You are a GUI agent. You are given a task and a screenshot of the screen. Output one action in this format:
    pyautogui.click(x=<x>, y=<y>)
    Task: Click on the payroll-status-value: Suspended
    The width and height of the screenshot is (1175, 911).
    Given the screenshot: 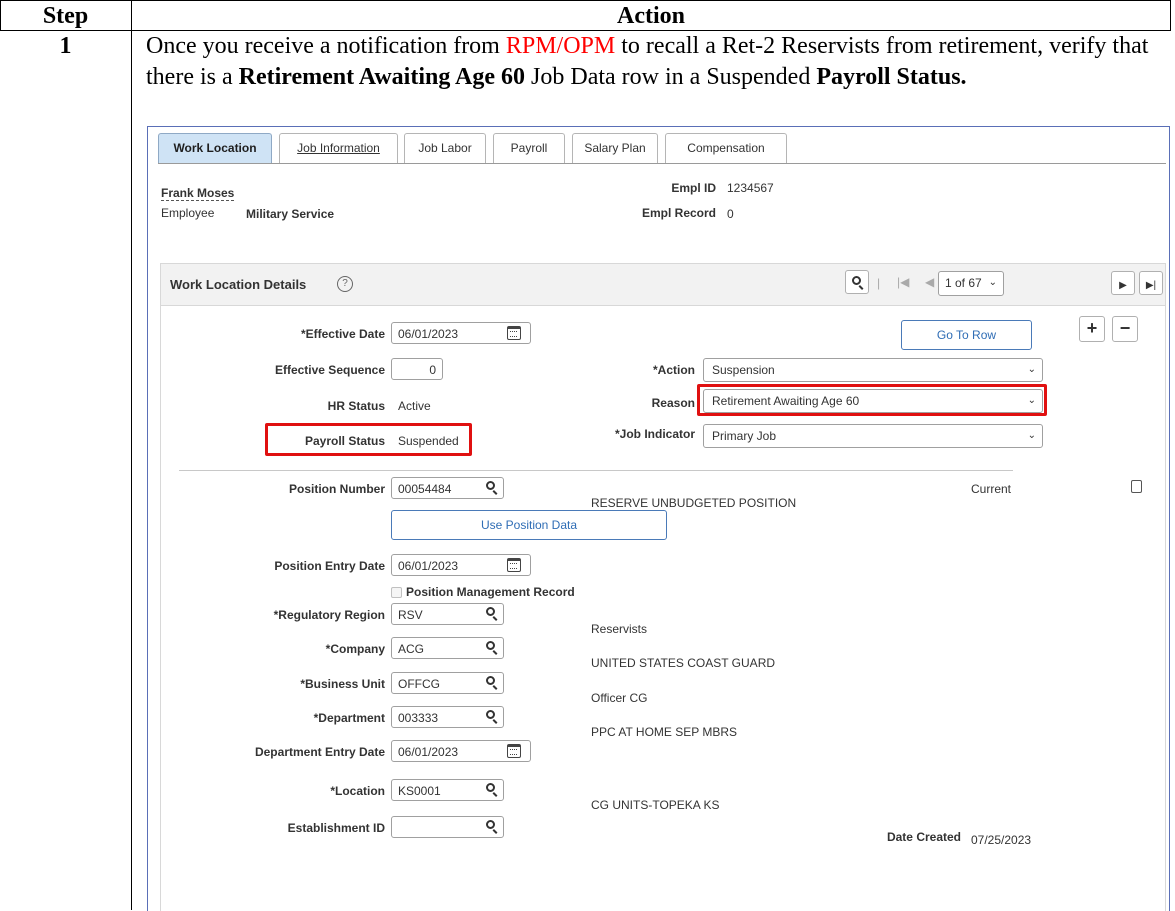 What is the action you would take?
    pyautogui.click(x=428, y=441)
    